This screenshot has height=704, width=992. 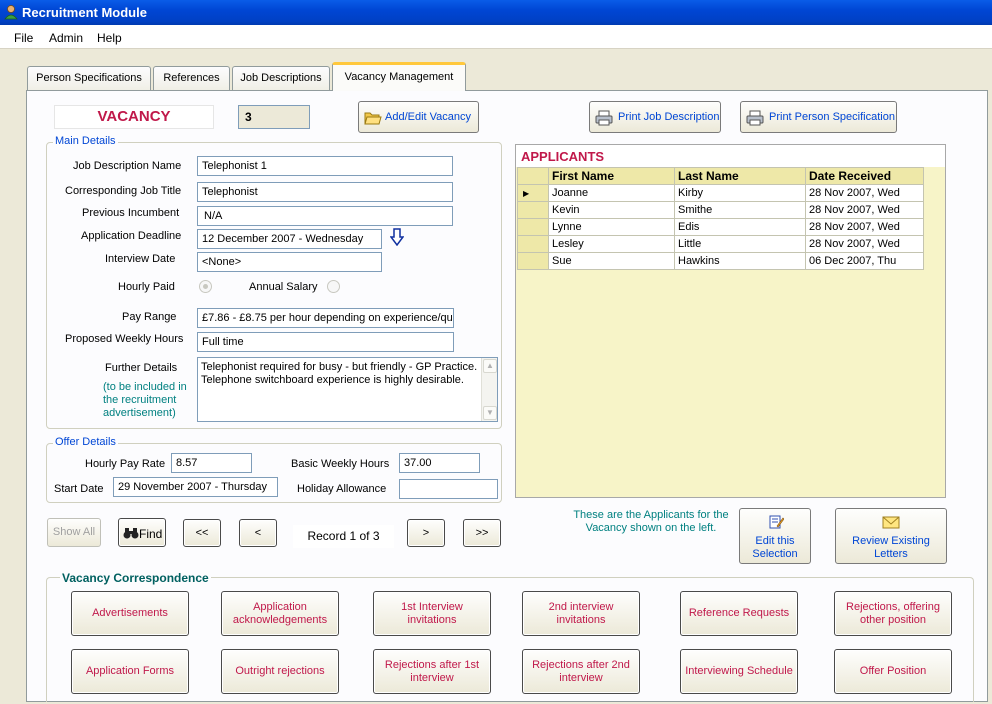 What do you see at coordinates (142, 532) in the screenshot?
I see `find-button: Find` at bounding box center [142, 532].